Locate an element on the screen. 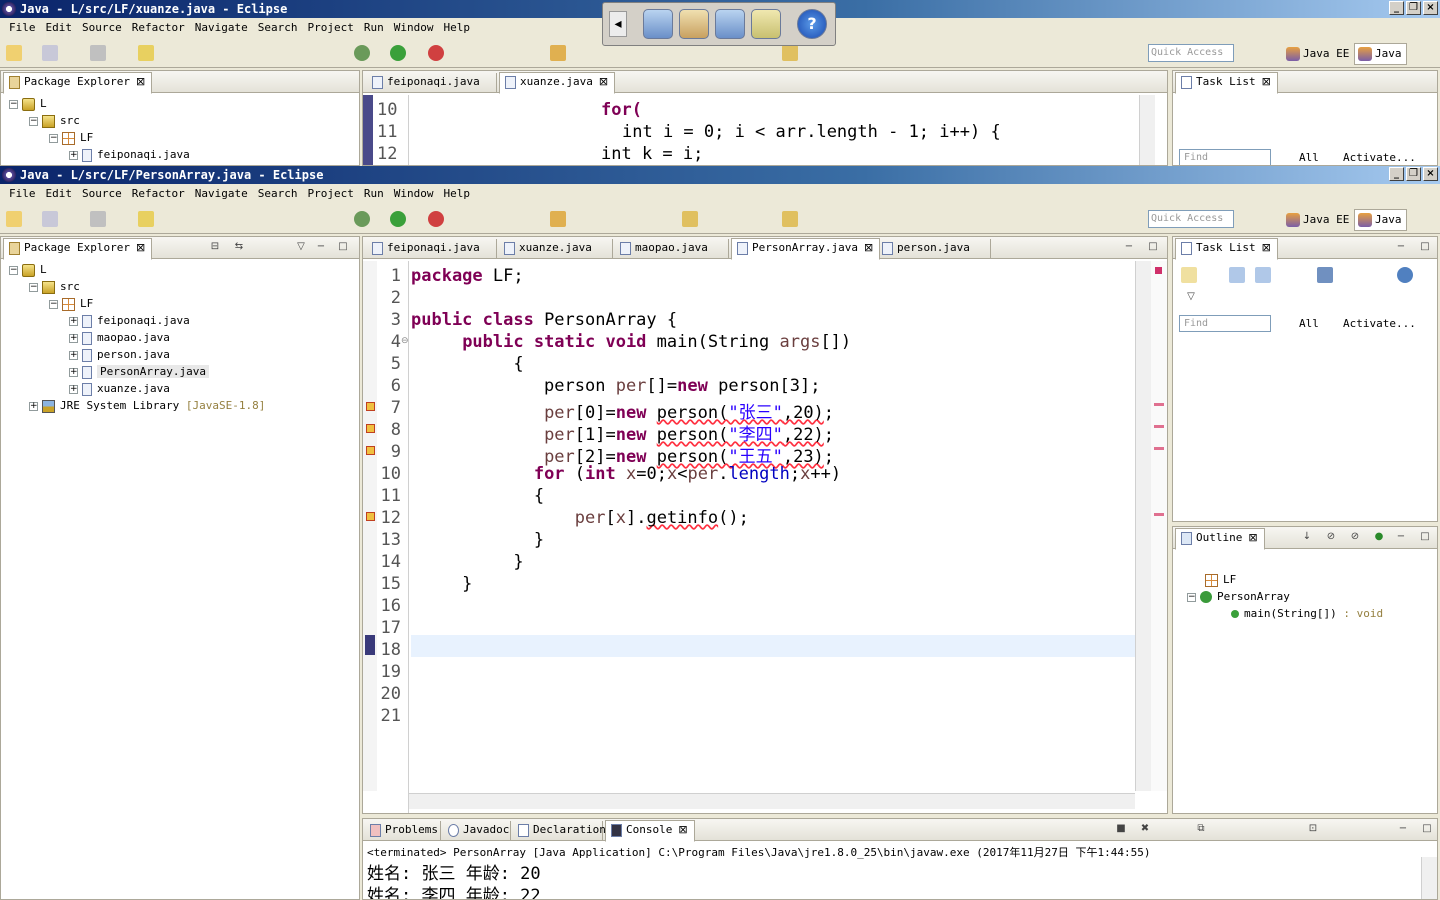 This screenshot has height=900, width=1440. fold-icon: ⊖ is located at coordinates (405, 341).